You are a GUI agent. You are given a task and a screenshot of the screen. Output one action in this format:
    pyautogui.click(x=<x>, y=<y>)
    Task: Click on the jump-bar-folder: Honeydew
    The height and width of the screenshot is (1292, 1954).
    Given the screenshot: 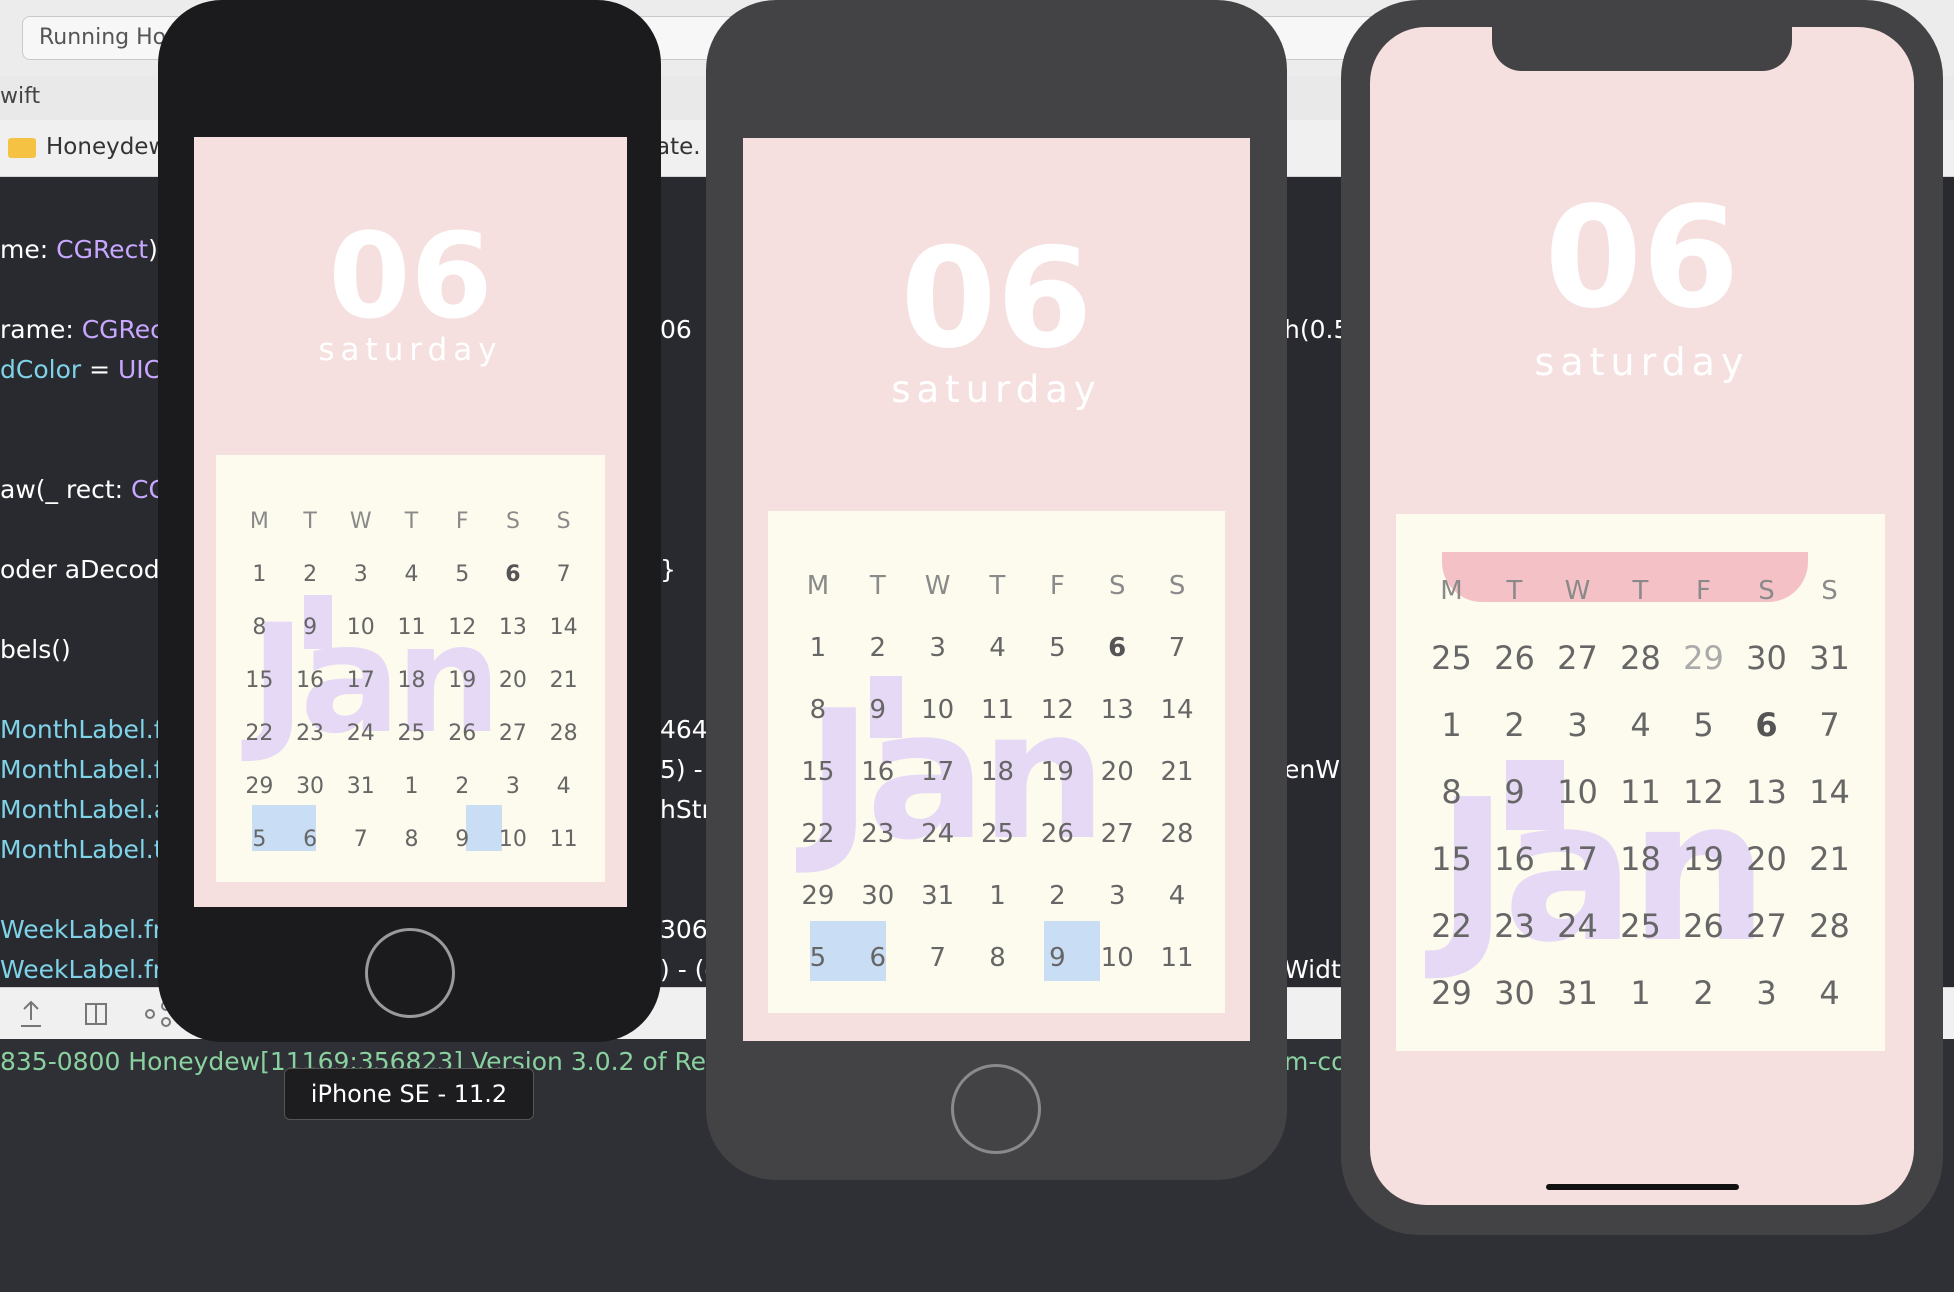 What is the action you would take?
    pyautogui.click(x=106, y=147)
    